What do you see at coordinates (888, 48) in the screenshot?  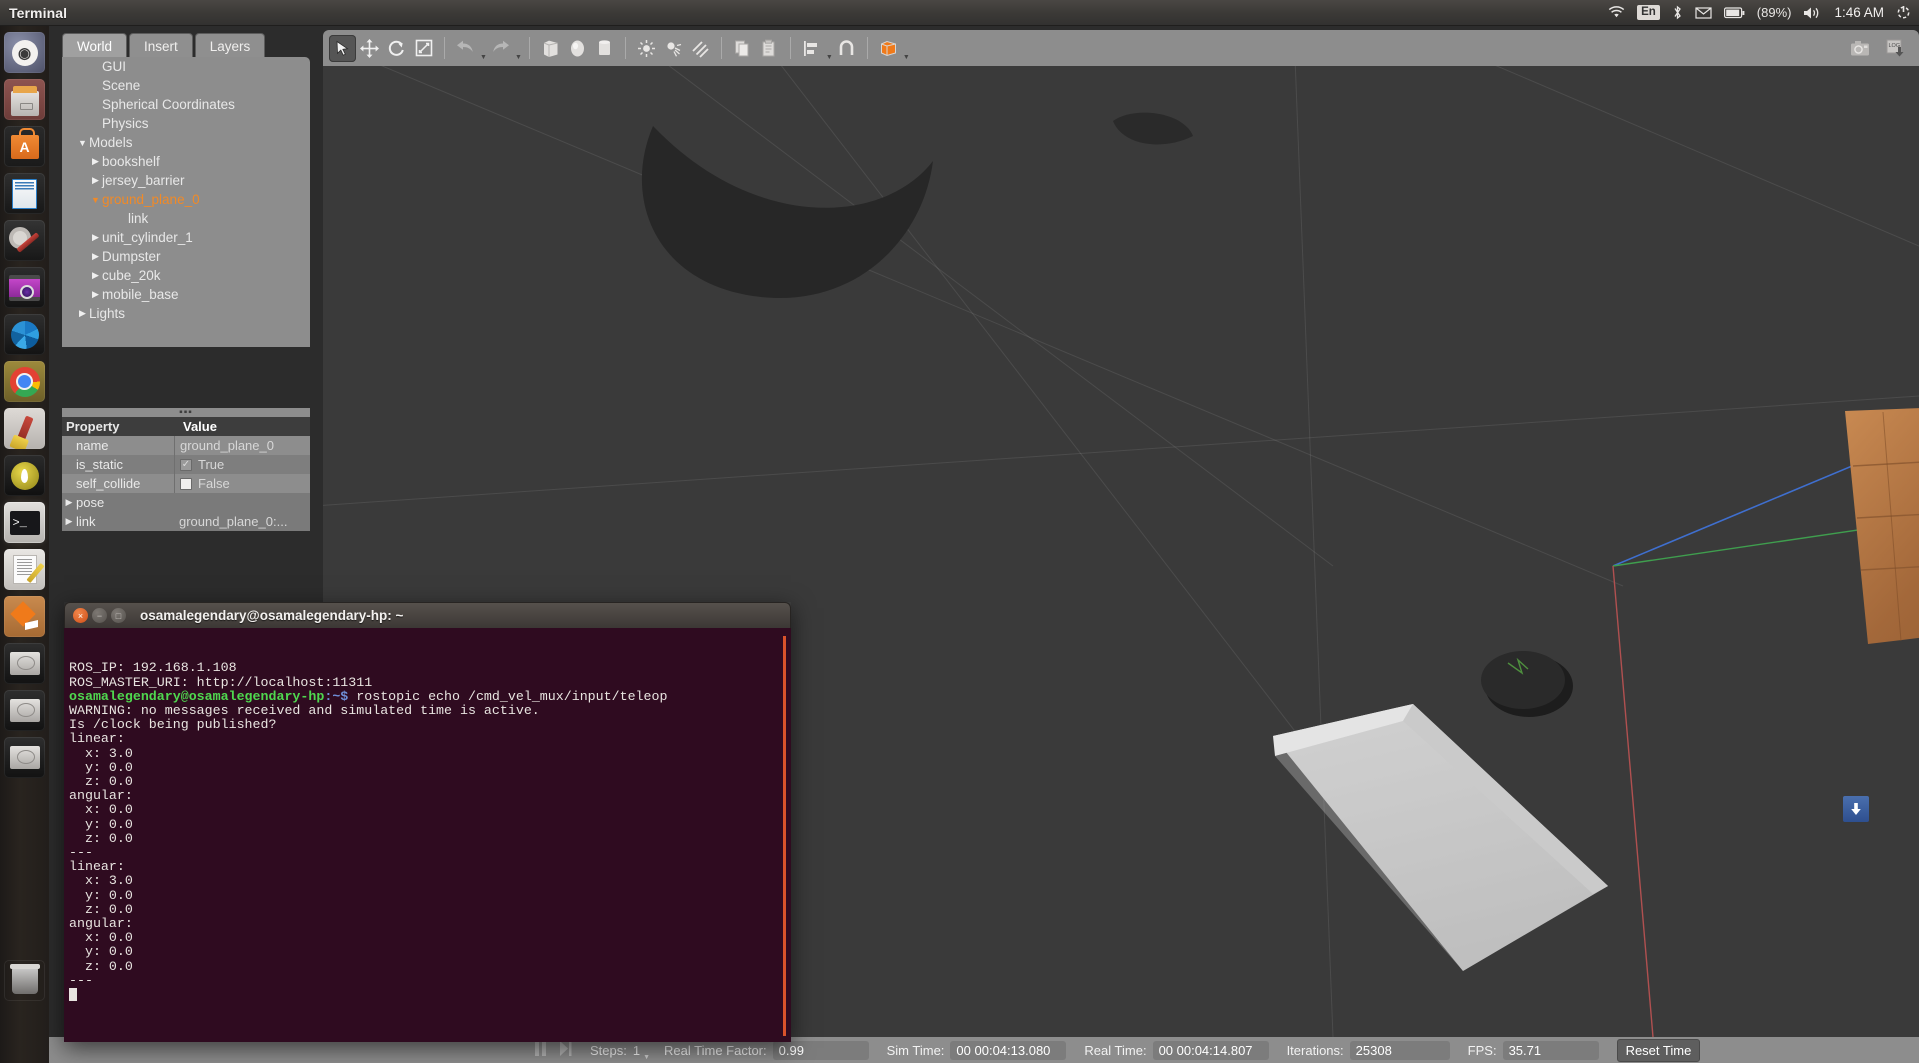 I see `view-color-icon` at bounding box center [888, 48].